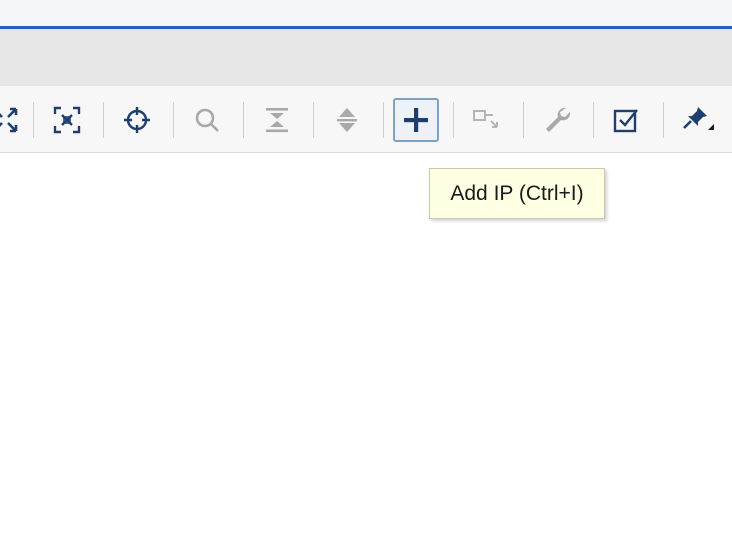  Describe the element at coordinates (517, 193) in the screenshot. I see `add-ip-tooltip: Add IP (Ctrl+I)` at that location.